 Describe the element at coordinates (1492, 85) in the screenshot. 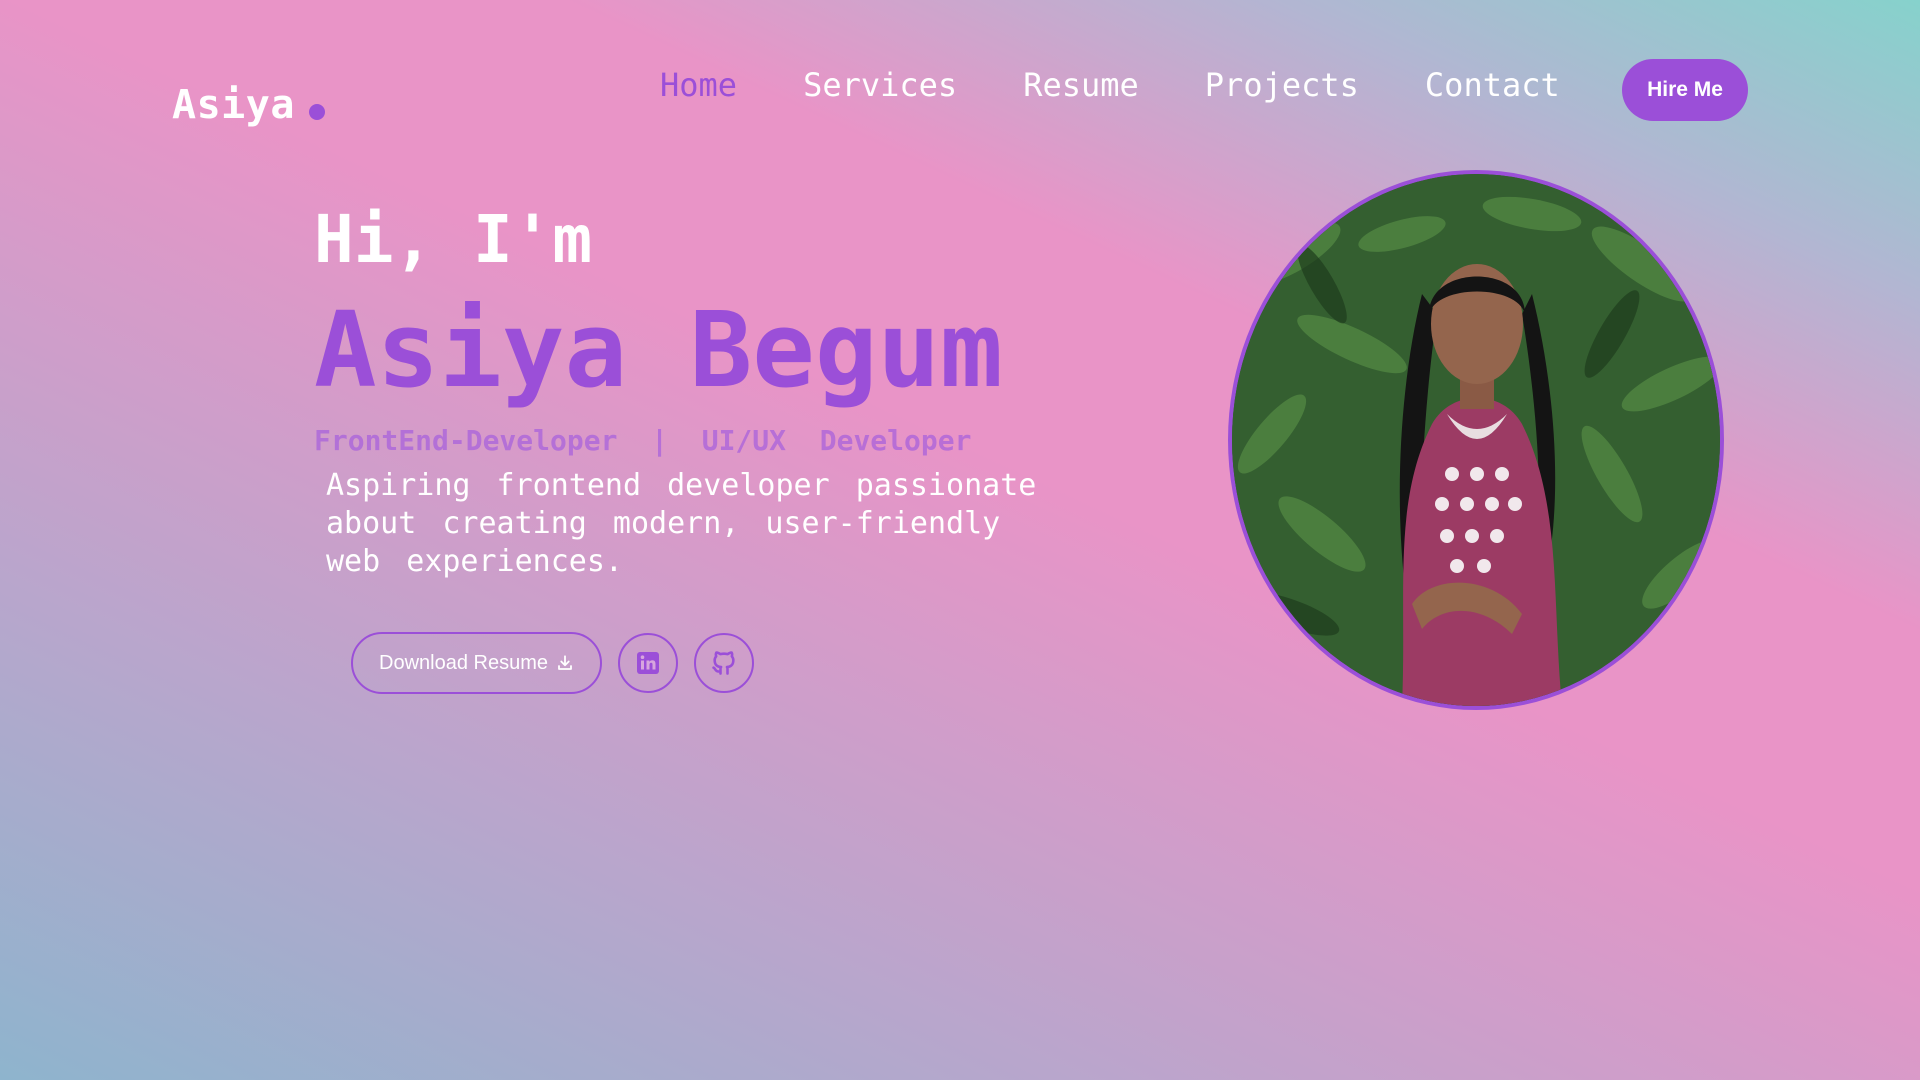

I see `nav-contact-link: Contact` at that location.